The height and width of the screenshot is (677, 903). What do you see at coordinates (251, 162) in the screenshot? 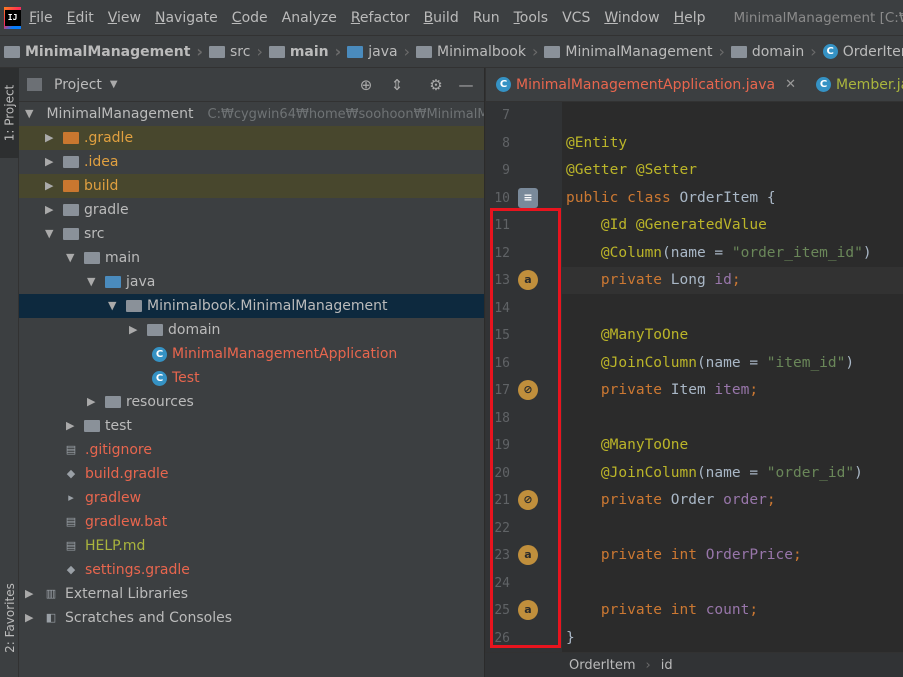
I see `tree-item-idea: ▶ .idea` at bounding box center [251, 162].